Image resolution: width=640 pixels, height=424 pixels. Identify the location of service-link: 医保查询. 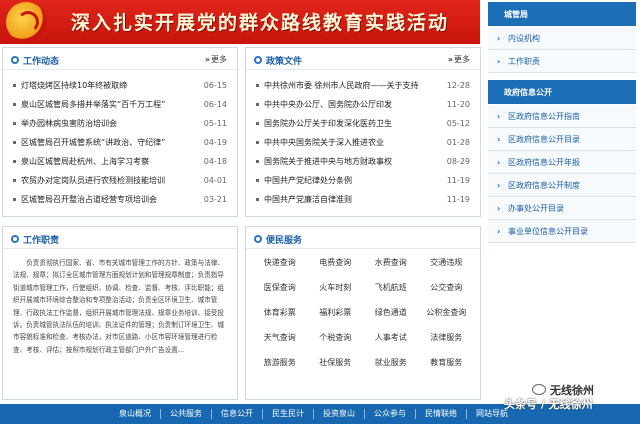
(280, 288).